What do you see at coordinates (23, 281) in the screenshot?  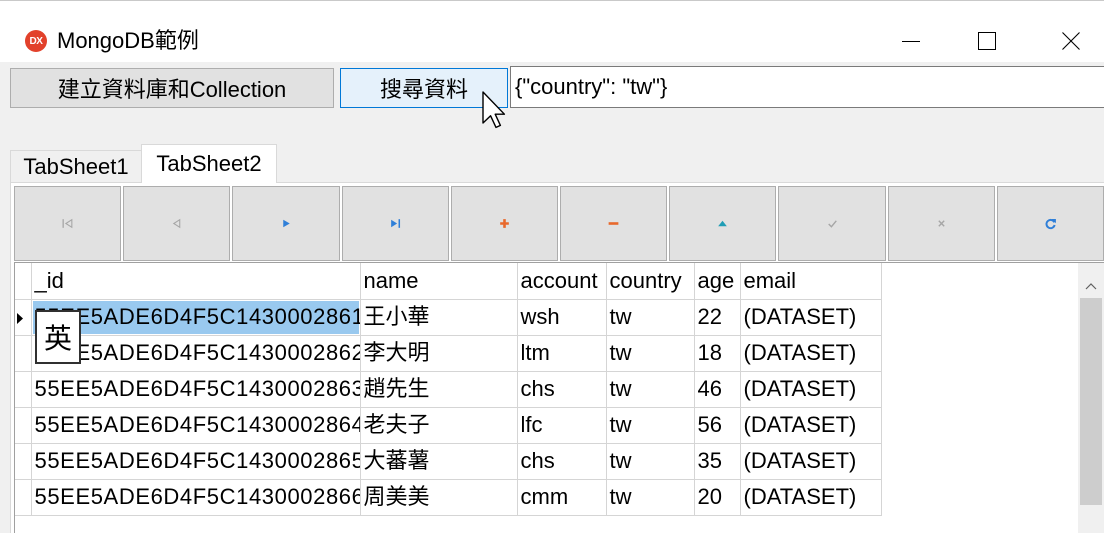 I see `indicator-header` at bounding box center [23, 281].